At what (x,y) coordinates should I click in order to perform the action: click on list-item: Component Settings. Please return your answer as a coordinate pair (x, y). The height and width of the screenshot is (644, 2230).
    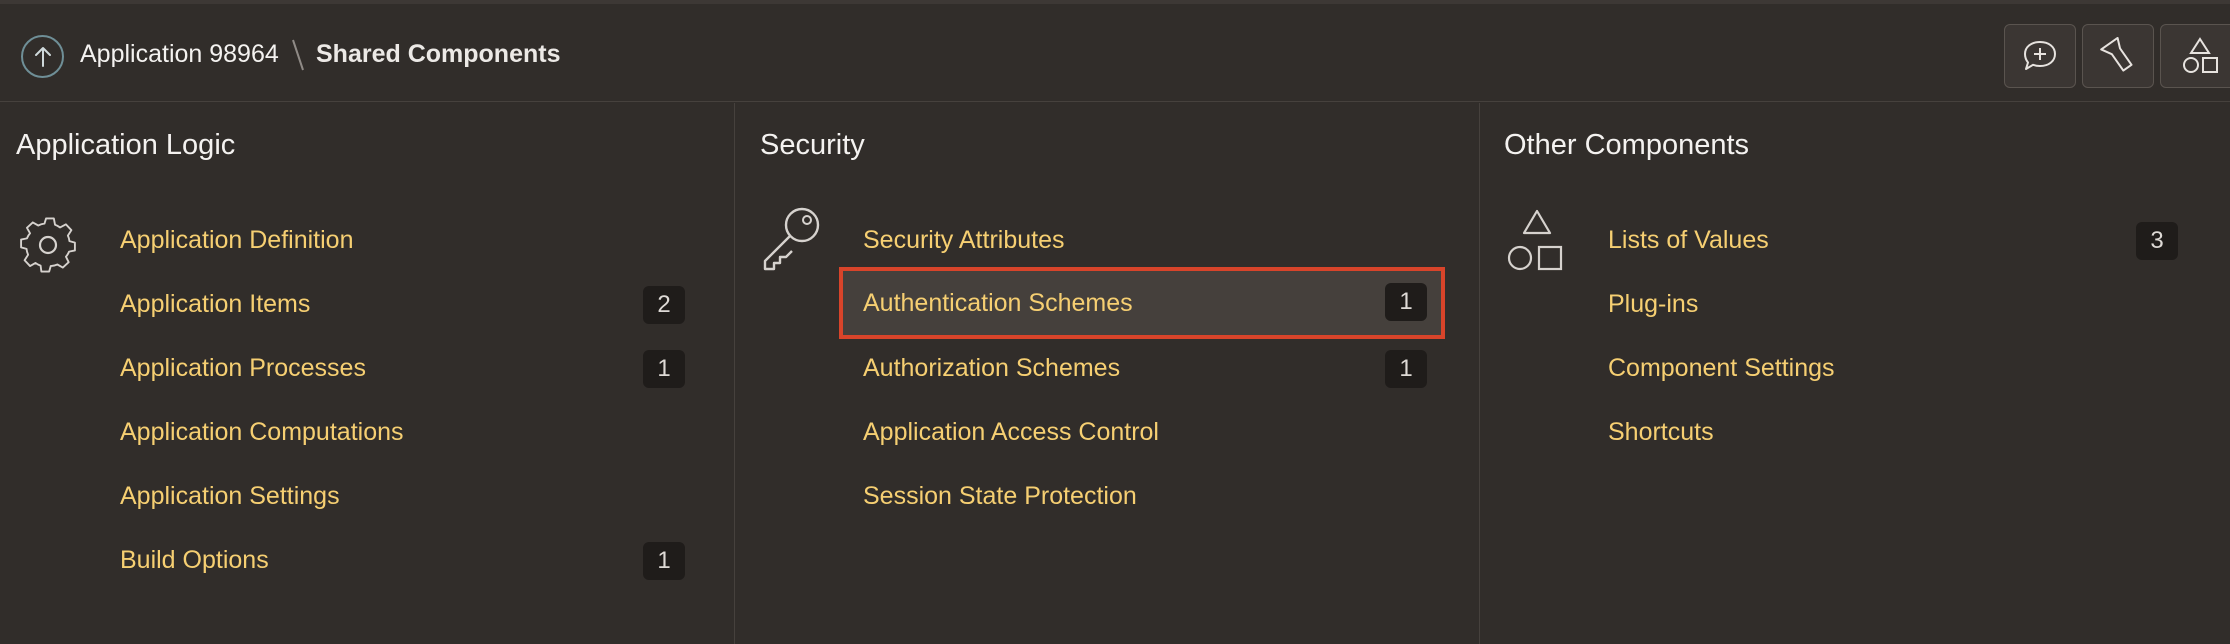
    Looking at the image, I should click on (1893, 368).